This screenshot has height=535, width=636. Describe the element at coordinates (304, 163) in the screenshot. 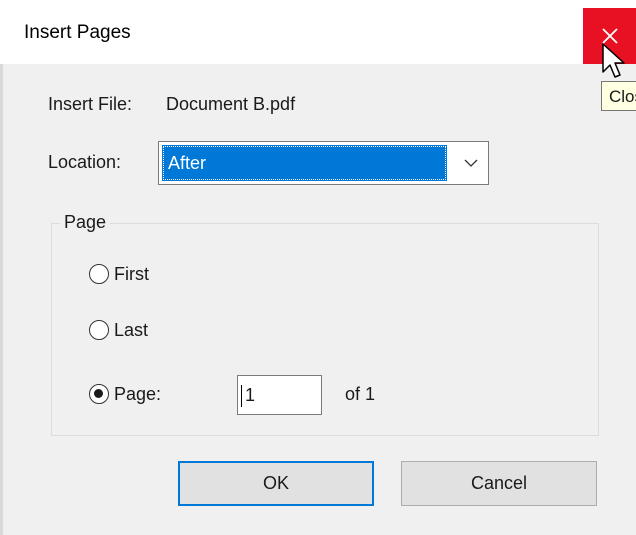

I see `location-selected-value: After` at that location.